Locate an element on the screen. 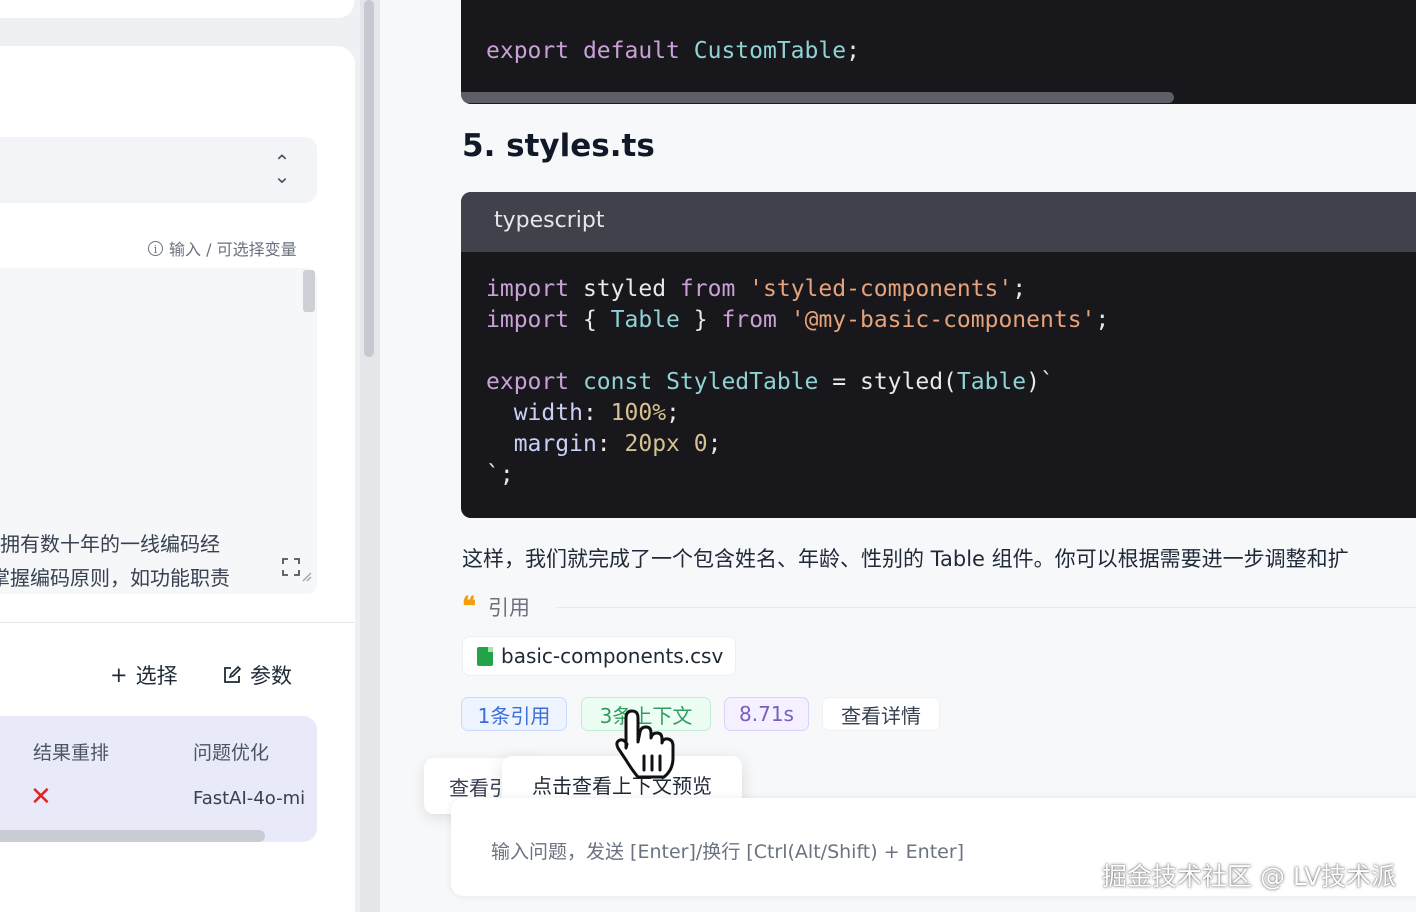 The width and height of the screenshot is (1416, 912). file-name: basic-components.csv is located at coordinates (612, 656).